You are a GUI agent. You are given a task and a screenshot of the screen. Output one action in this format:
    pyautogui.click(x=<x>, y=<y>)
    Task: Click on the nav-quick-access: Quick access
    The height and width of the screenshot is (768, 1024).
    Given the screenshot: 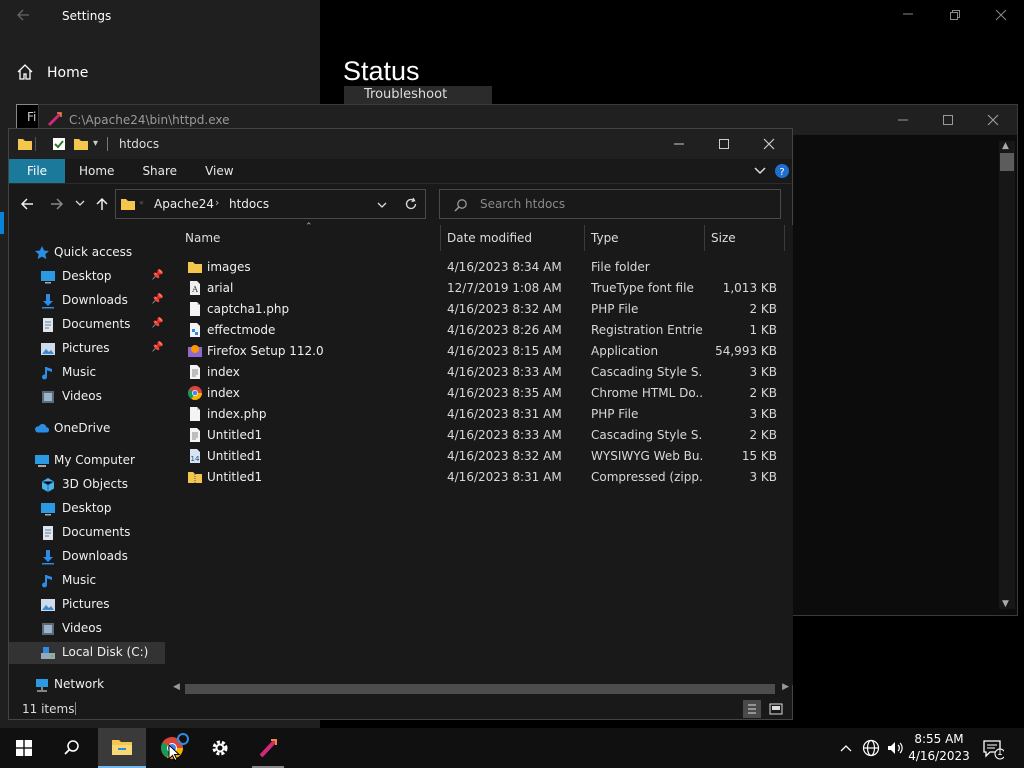 What is the action you would take?
    pyautogui.click(x=87, y=253)
    